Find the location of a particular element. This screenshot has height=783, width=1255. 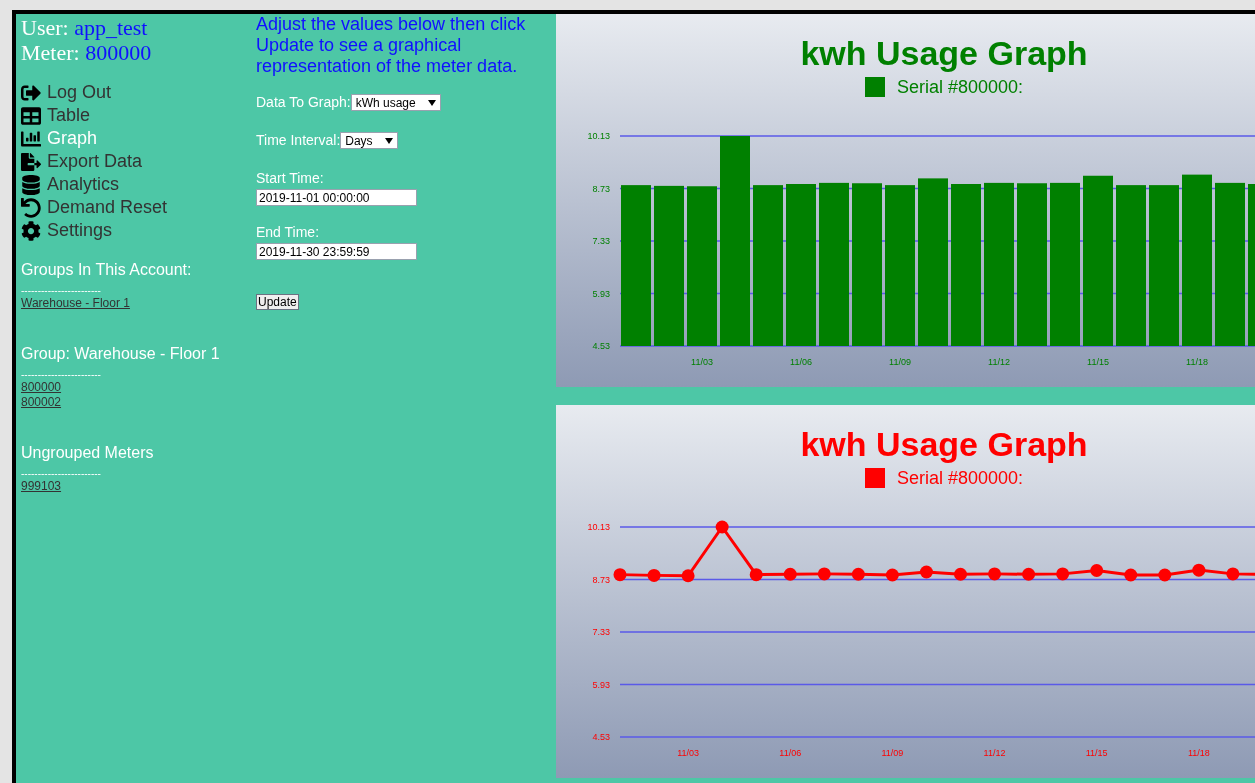

meter-link: 800002 is located at coordinates (41, 402).